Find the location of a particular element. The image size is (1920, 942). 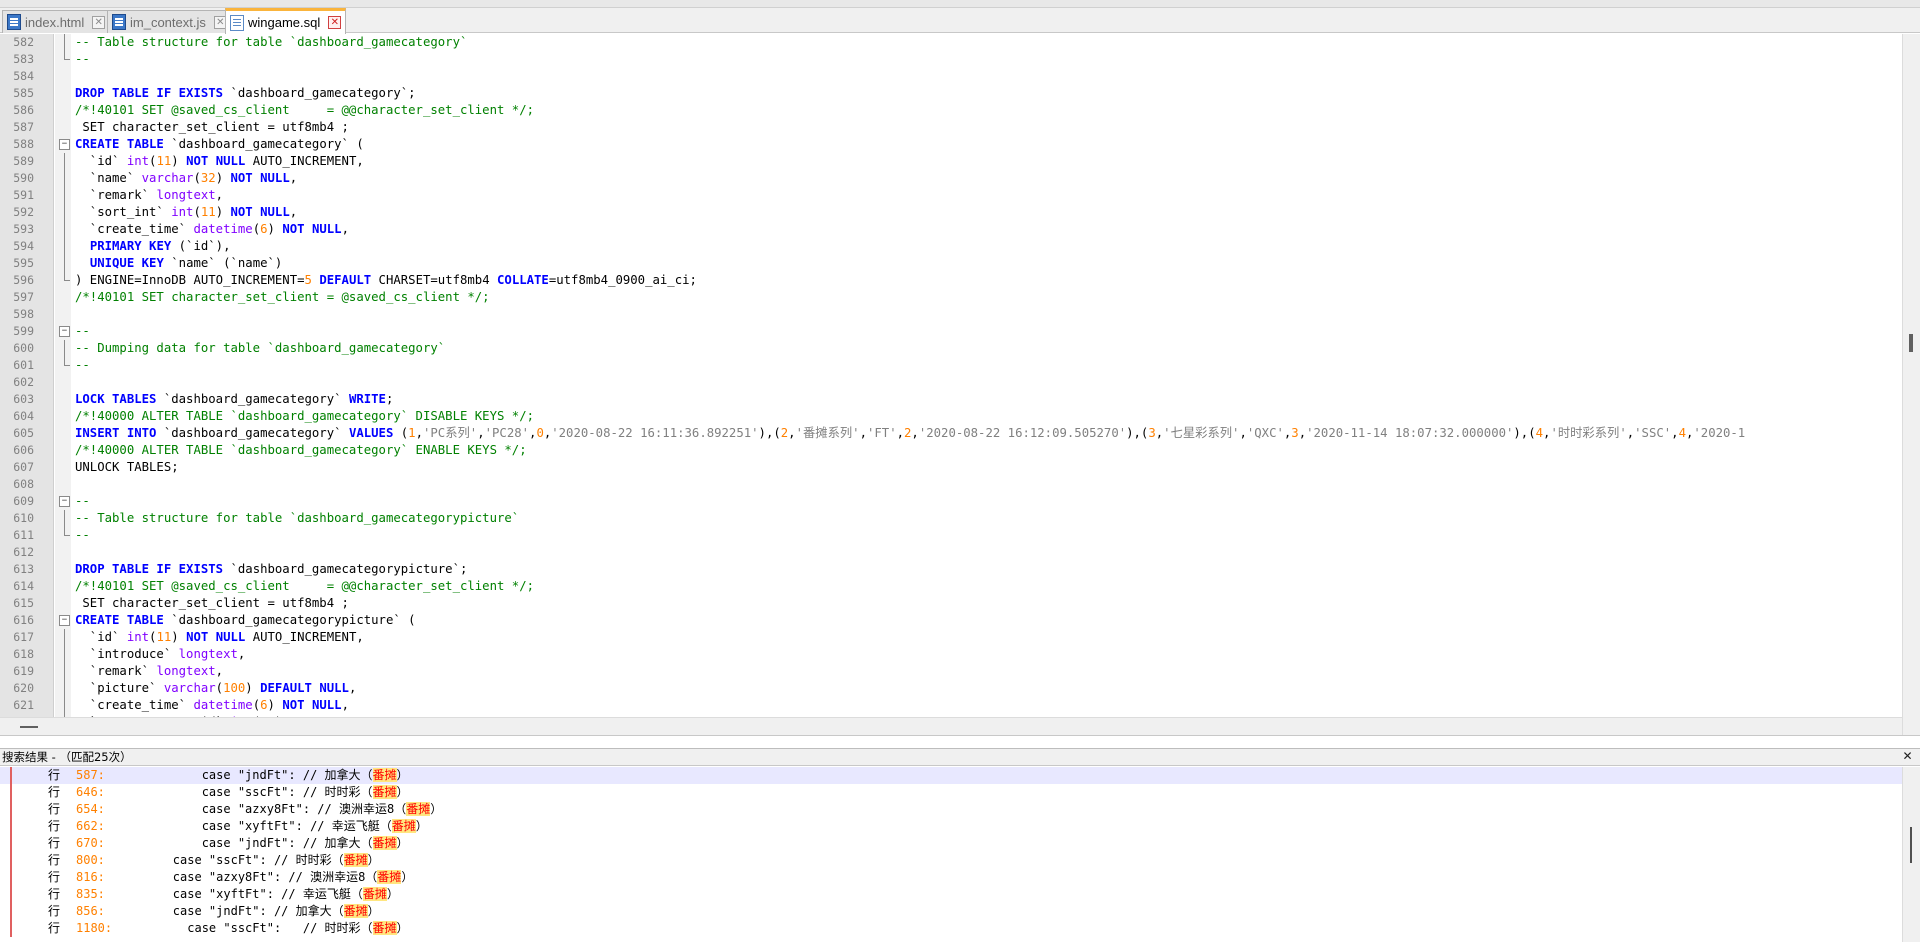

search-result-row: 行 646: case "sscFt": // 时时彩（番摊） is located at coordinates (951, 792).